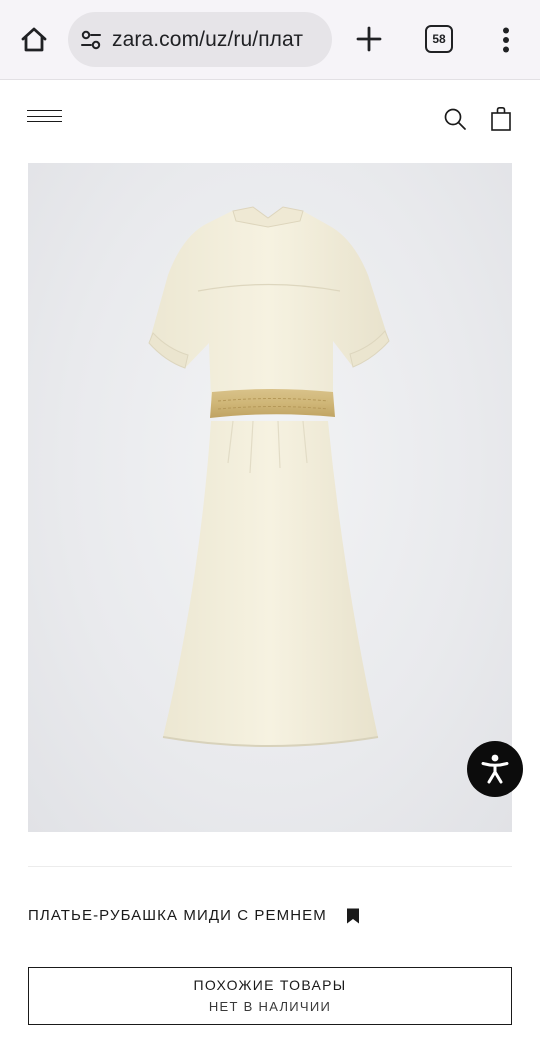 This screenshot has width=540, height=1053. I want to click on product-title: ПЛАТЬЕ-РУБАШКА МИДИ С РЕМНЕМ, so click(177, 915).